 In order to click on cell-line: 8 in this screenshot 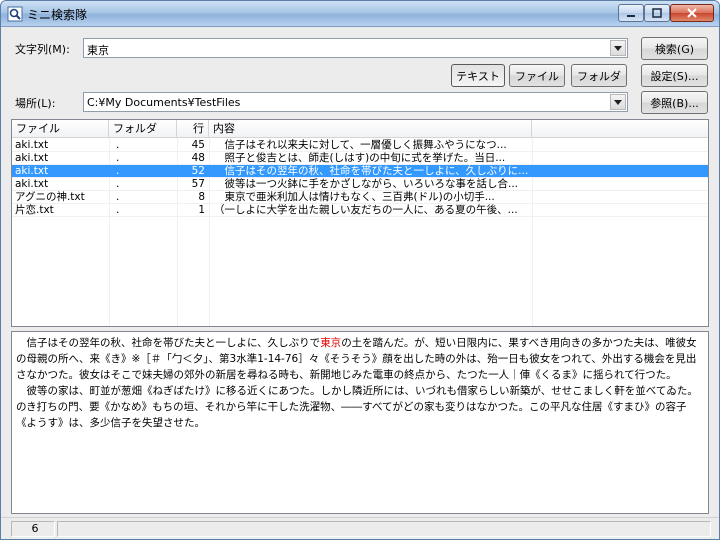, I will do `click(201, 197)`.